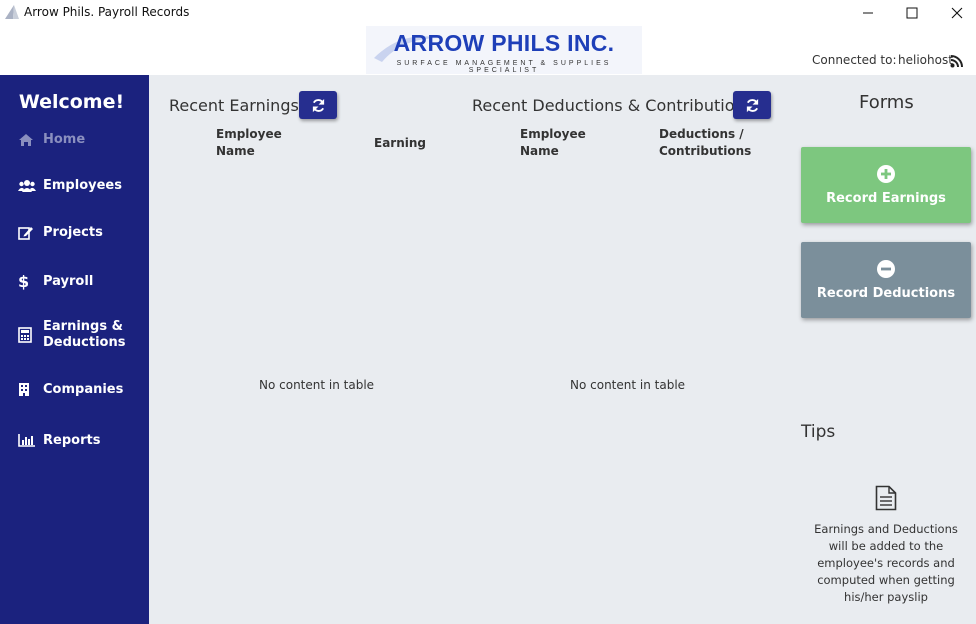 This screenshot has height=624, width=976. What do you see at coordinates (83, 389) in the screenshot?
I see `sidebar-item-label: Companies` at bounding box center [83, 389].